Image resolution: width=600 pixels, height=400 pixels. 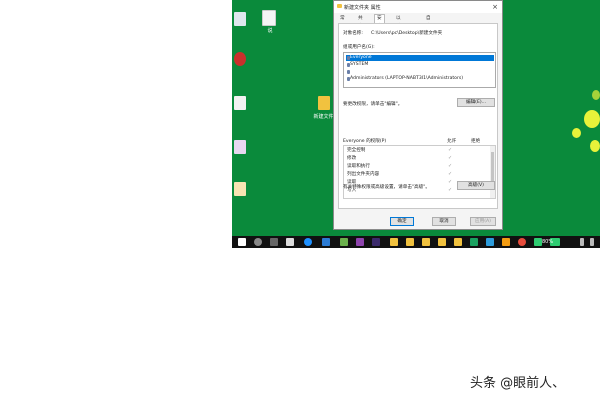 I want to click on advanced-button: 高级(V), so click(x=476, y=185).